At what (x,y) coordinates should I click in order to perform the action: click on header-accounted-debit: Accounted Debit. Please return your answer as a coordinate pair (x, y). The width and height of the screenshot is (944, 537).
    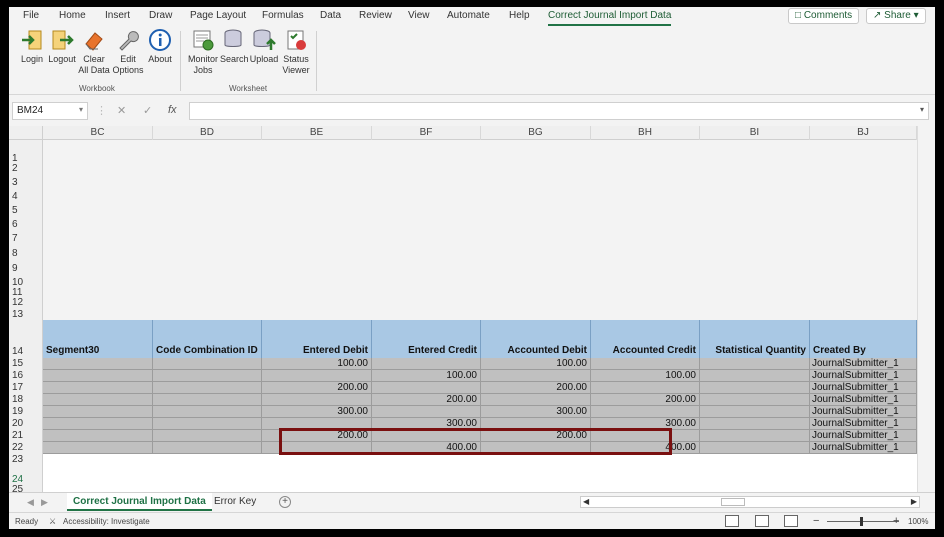
    Looking at the image, I should click on (536, 339).